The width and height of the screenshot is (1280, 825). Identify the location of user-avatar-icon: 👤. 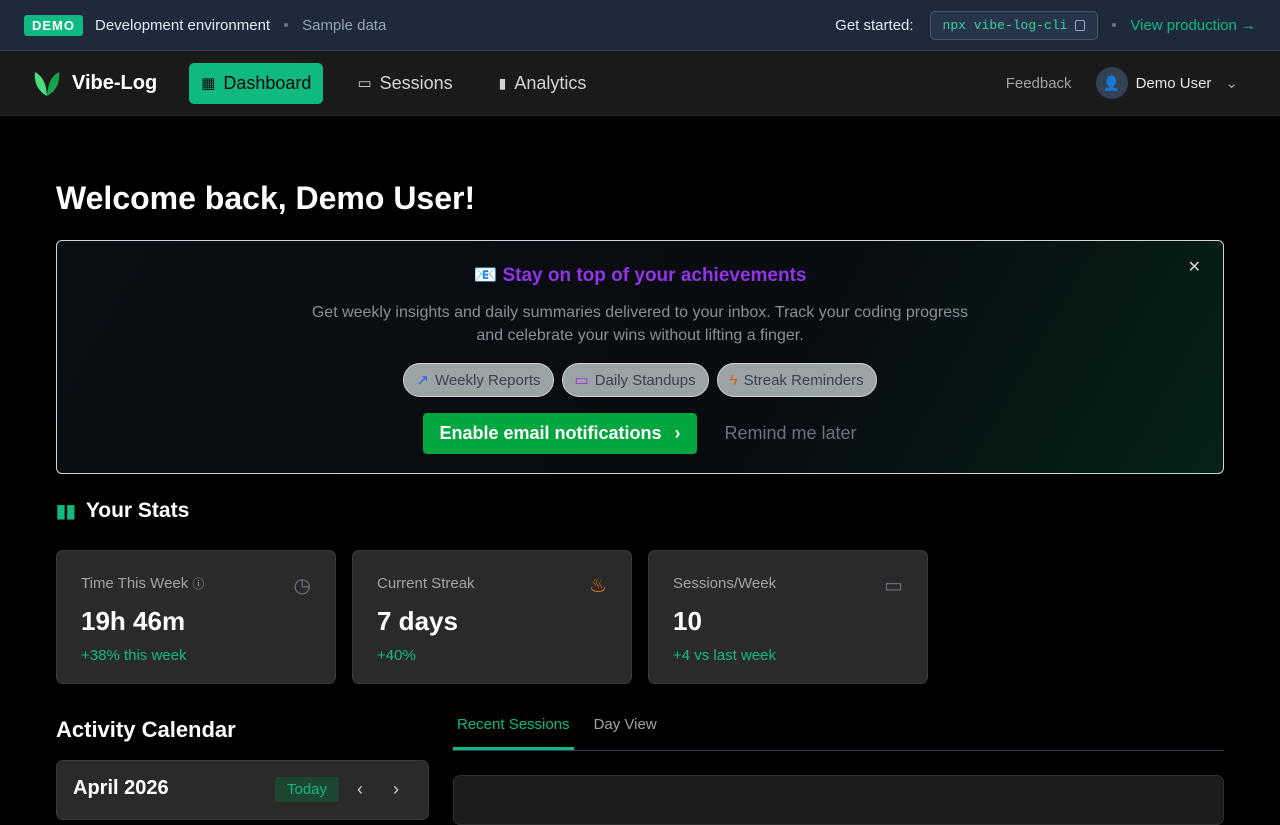
(1111, 83).